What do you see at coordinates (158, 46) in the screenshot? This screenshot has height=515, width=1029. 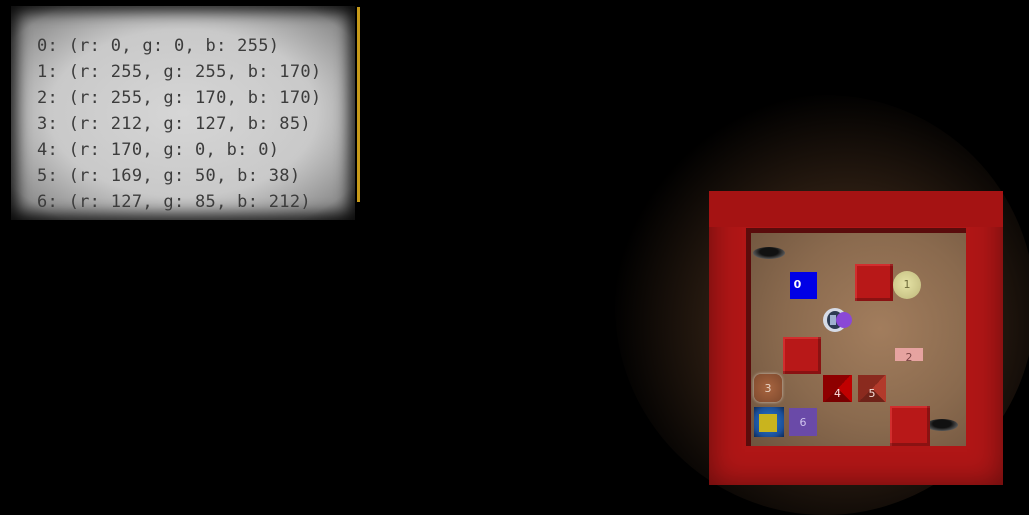 I see `legend-entry-0: 0: (r: 0, g: 0, b: 255)` at bounding box center [158, 46].